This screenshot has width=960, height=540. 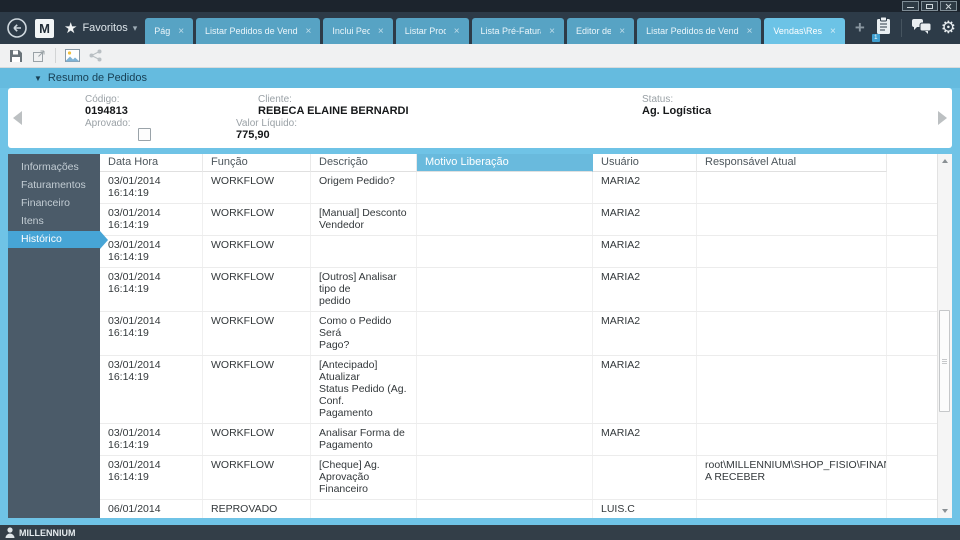 What do you see at coordinates (526, 252) in the screenshot?
I see `table-row: 03/01/2014 16:14:19 WORKFLOW MARIA2` at bounding box center [526, 252].